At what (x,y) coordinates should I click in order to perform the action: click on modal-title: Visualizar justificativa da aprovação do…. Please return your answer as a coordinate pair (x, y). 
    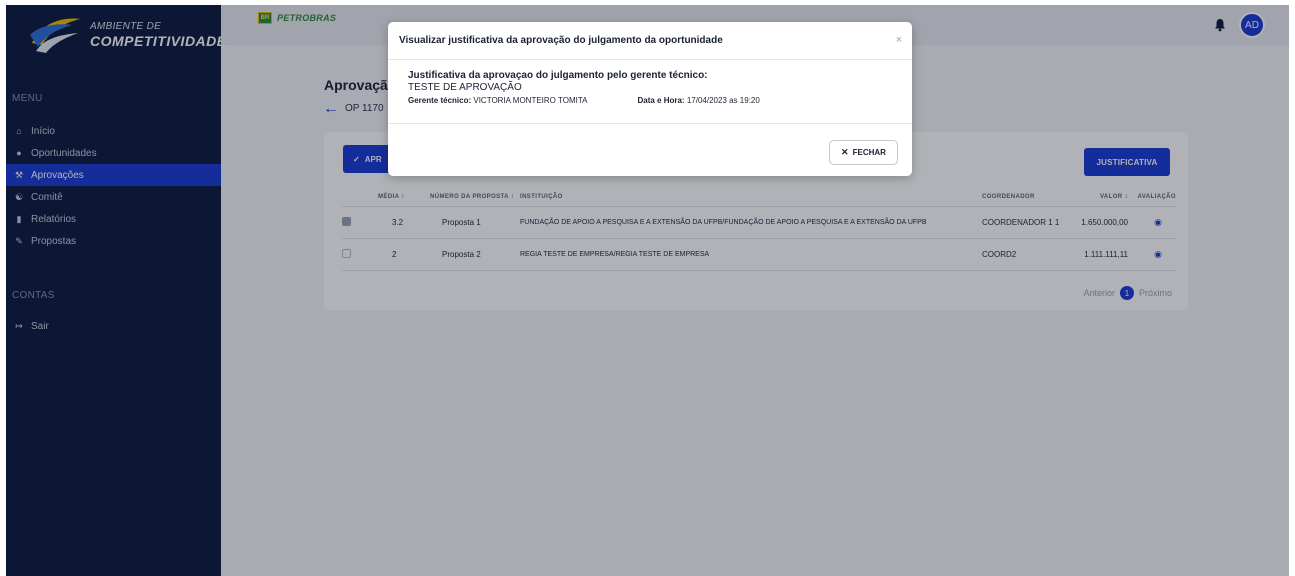
    Looking at the image, I should click on (561, 40).